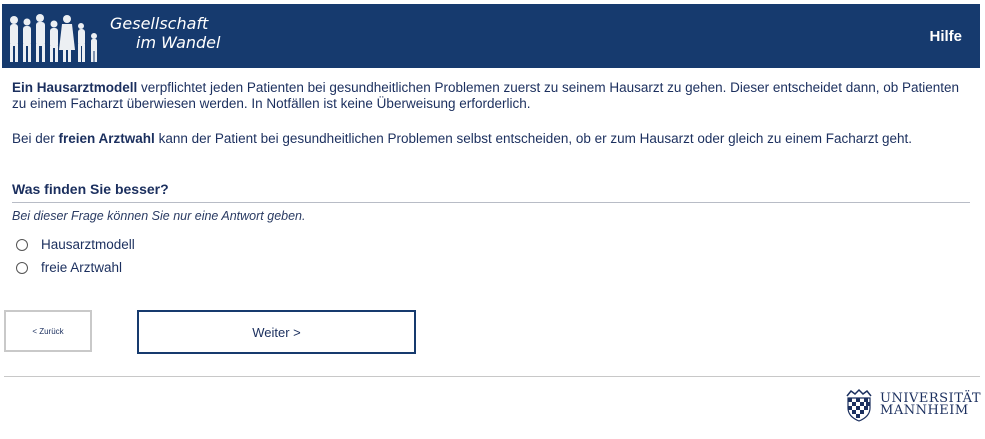  I want to click on radio-option-hausarztmodell: Hausarztmodell, so click(75, 244).